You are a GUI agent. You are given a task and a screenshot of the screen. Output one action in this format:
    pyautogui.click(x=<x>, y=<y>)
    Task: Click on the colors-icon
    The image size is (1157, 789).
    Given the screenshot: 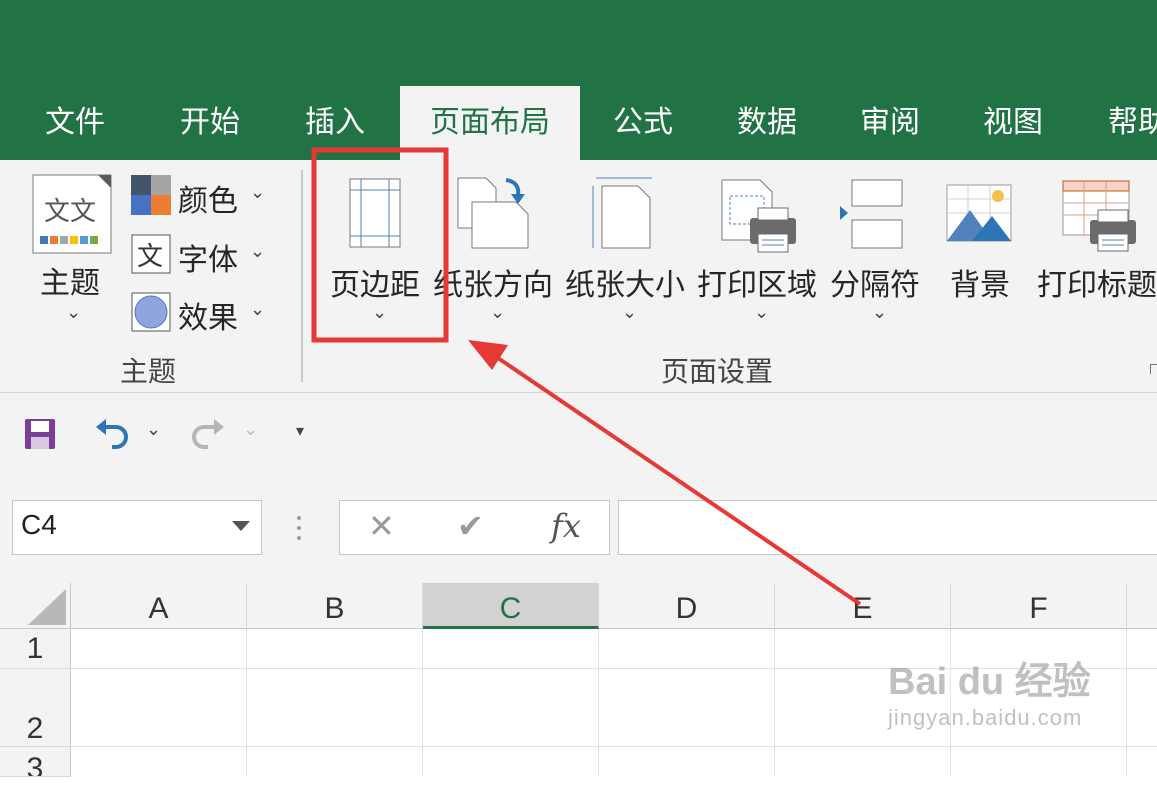 What is the action you would take?
    pyautogui.click(x=151, y=195)
    